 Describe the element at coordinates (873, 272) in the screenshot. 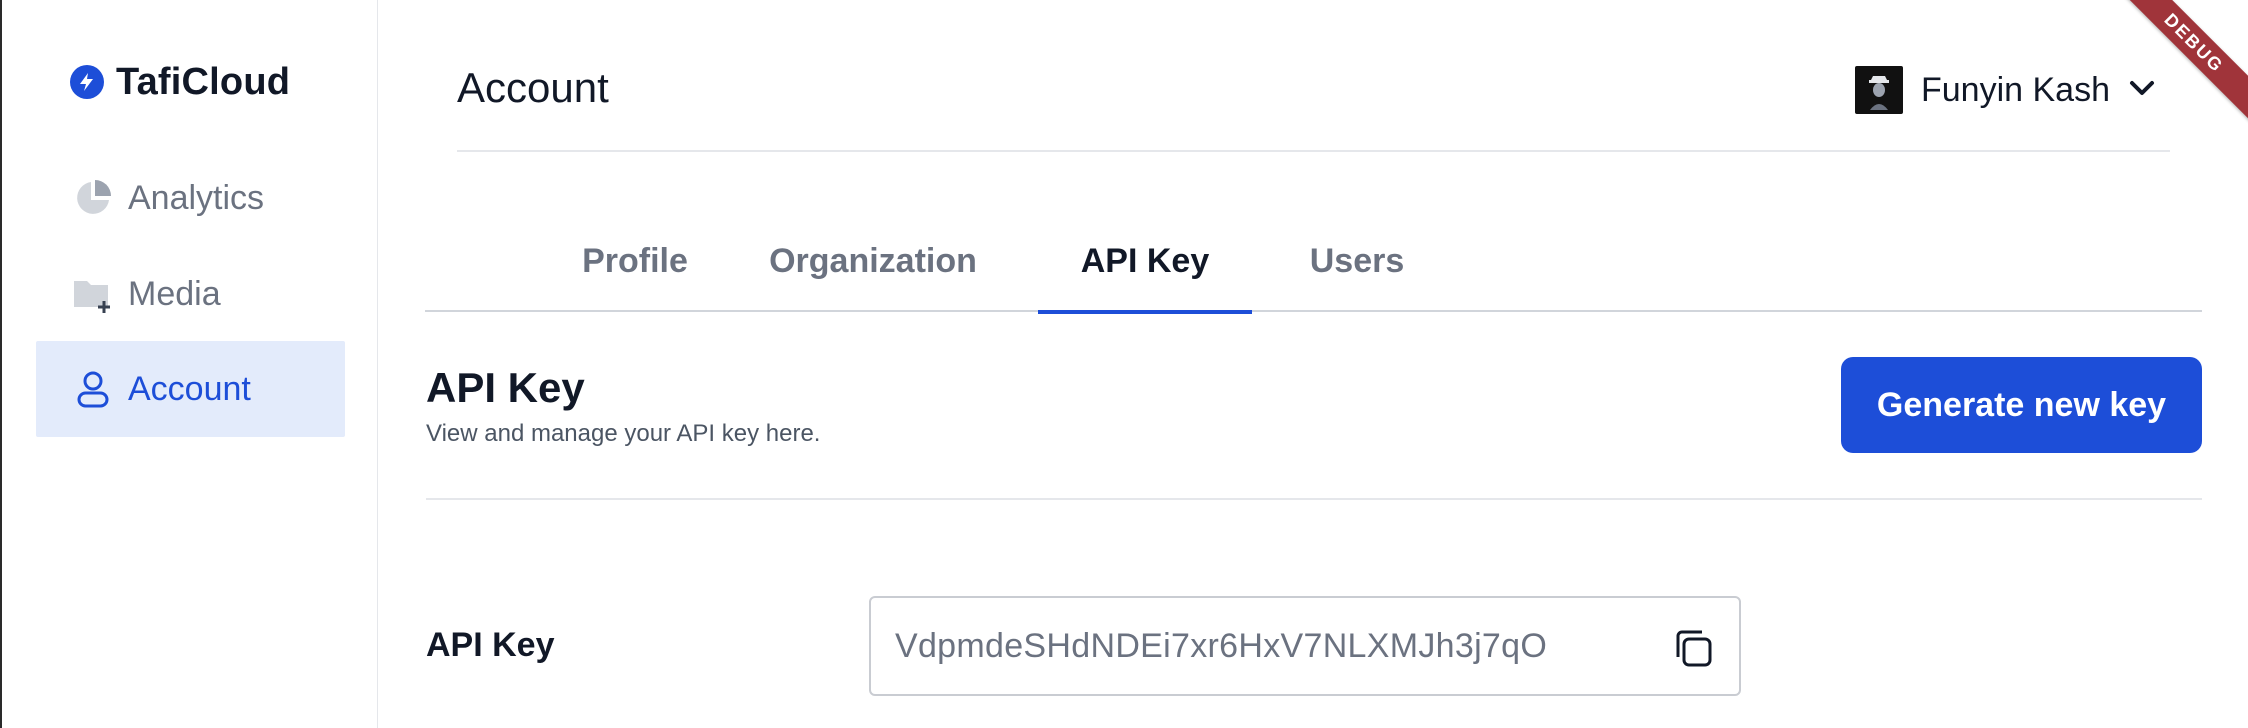

I see `tab-organization: Organization` at that location.